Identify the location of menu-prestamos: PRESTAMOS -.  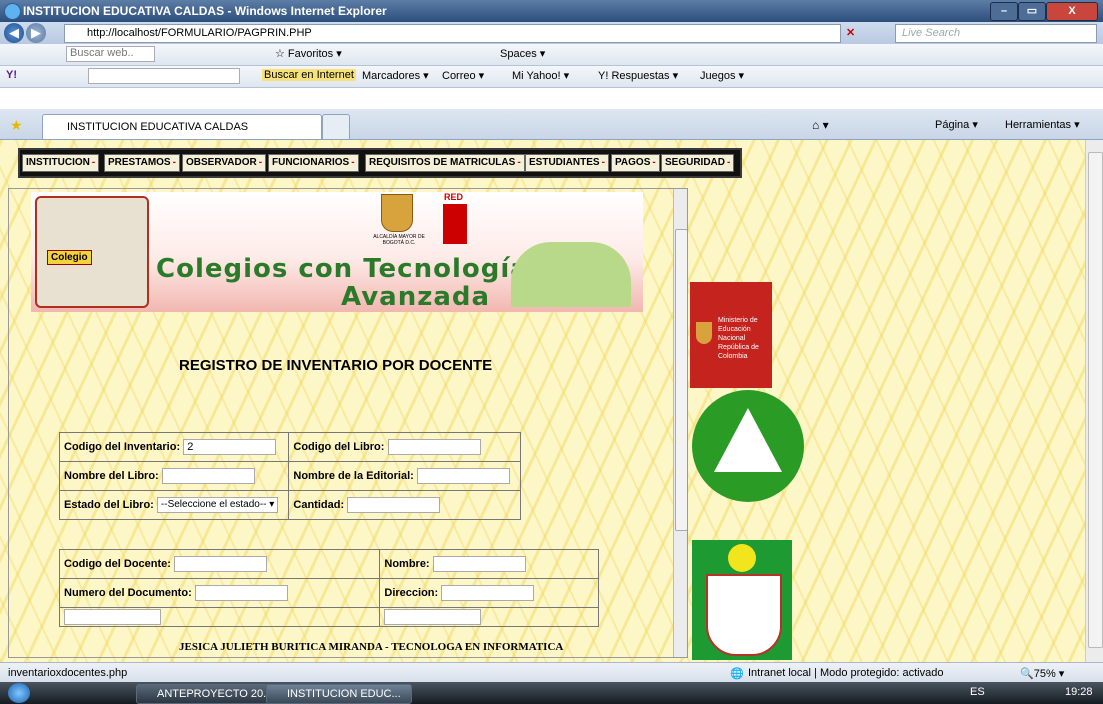
(142, 163).